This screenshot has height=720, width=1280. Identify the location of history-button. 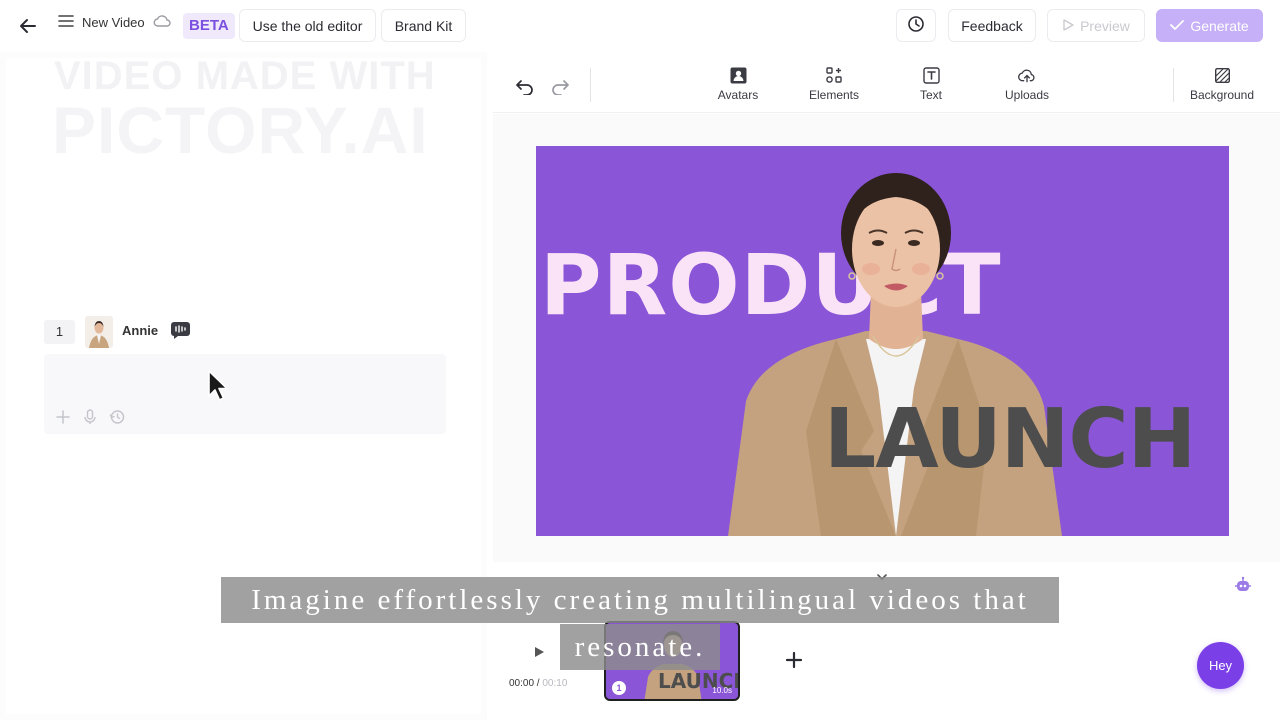
(916, 25).